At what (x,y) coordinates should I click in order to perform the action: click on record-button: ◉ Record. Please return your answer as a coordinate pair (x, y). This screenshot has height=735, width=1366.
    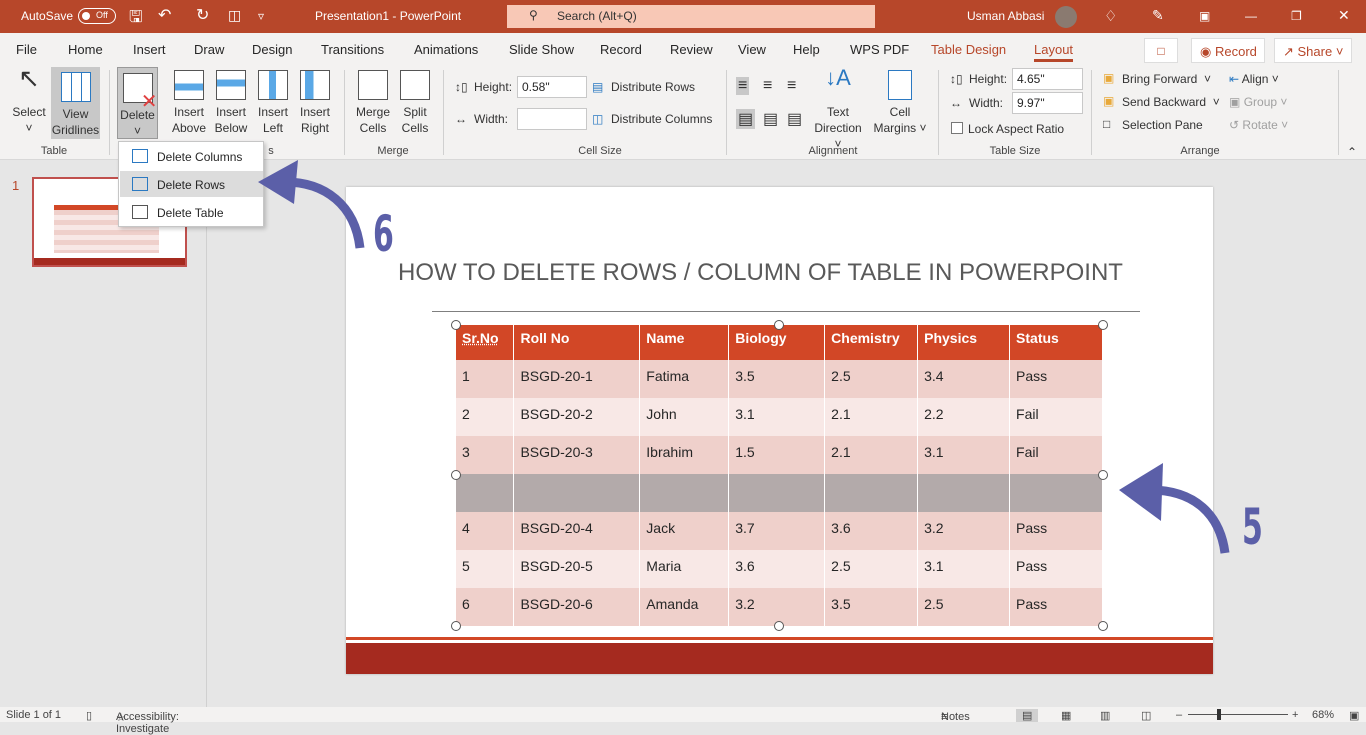
    Looking at the image, I should click on (1228, 50).